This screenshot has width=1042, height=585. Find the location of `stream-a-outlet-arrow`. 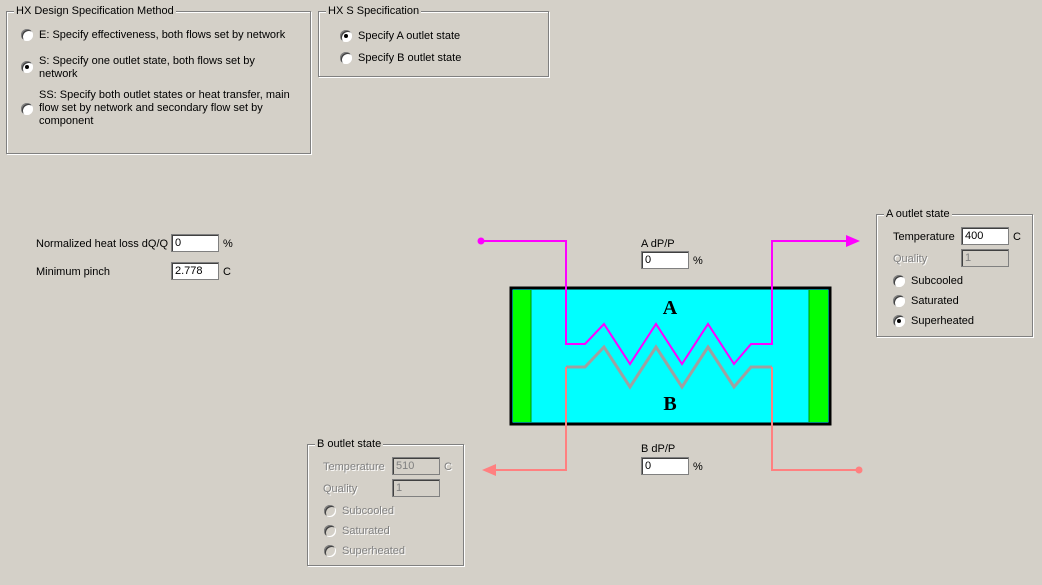

stream-a-outlet-arrow is located at coordinates (853, 241).